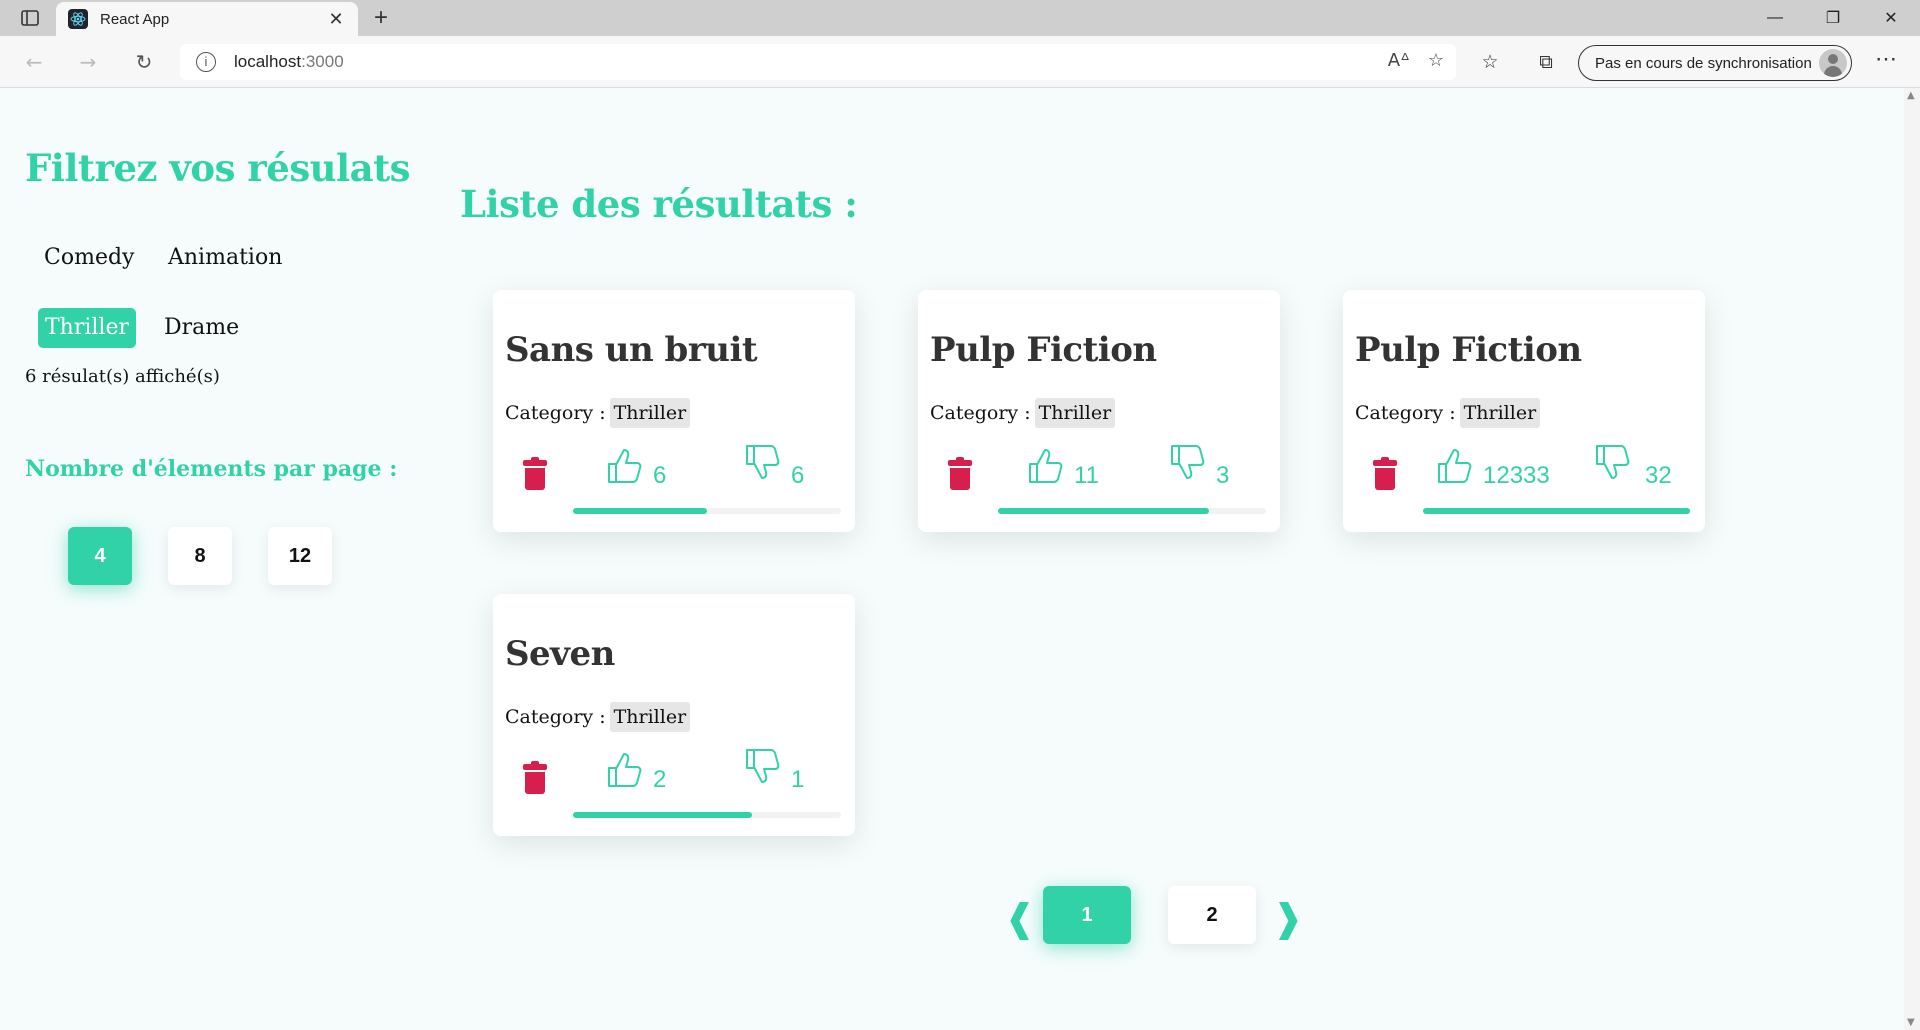 This screenshot has width=1920, height=1030. Describe the element at coordinates (960, 18) in the screenshot. I see `browser-tab-bar: React App ✕ + — ❐ ✕` at that location.